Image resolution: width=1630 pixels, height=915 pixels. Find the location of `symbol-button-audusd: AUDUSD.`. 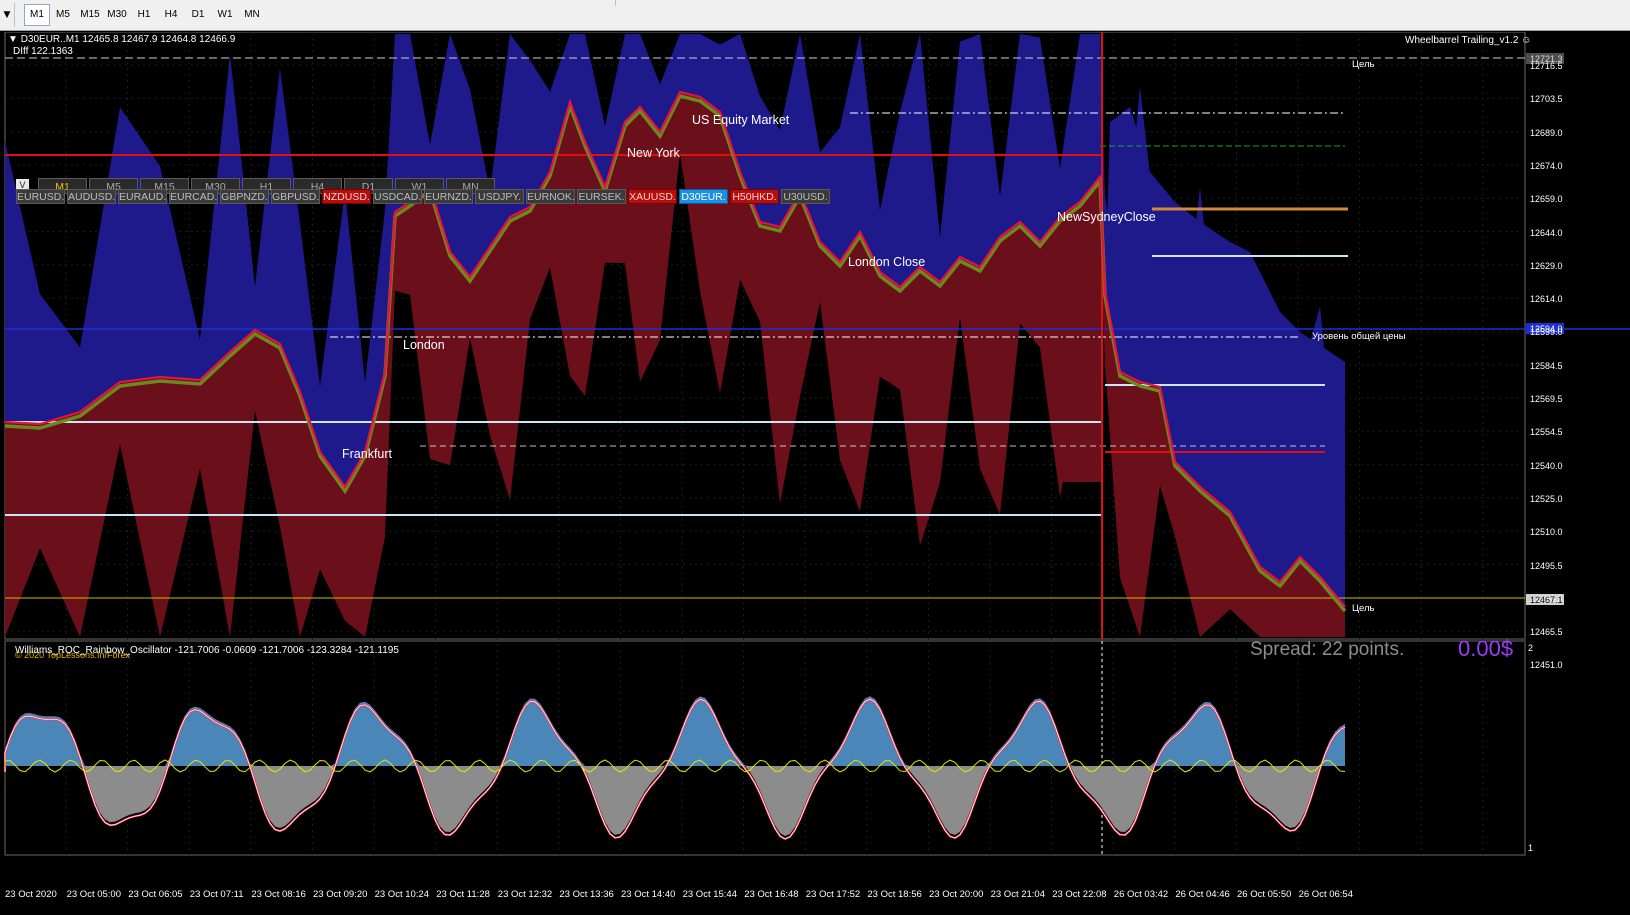

symbol-button-audusd: AUDUSD. is located at coordinates (91, 196).